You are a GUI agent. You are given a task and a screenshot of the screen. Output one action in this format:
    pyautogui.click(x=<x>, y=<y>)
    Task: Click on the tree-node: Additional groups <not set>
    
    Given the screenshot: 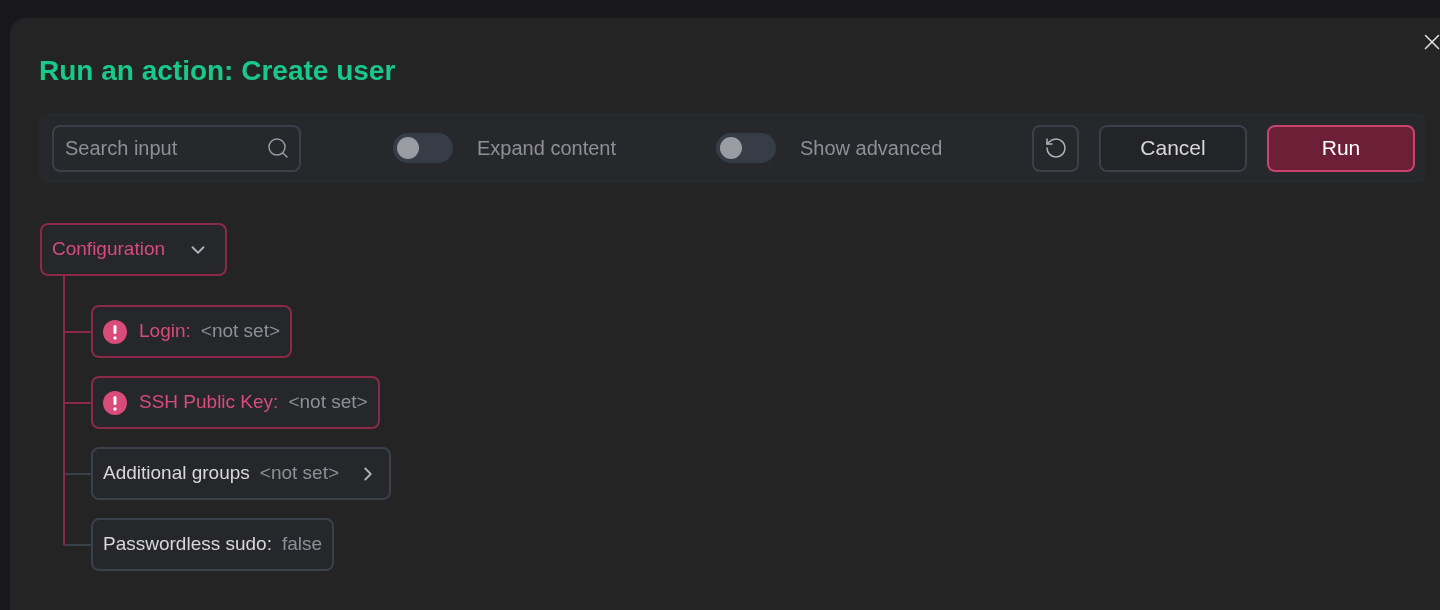 What is the action you would take?
    pyautogui.click(x=241, y=473)
    